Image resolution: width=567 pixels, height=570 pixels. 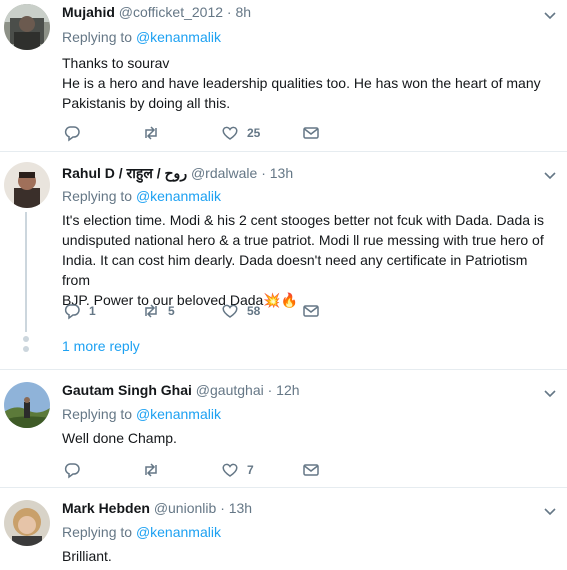 I want to click on display-name: Mark Hebden, so click(x=106, y=508).